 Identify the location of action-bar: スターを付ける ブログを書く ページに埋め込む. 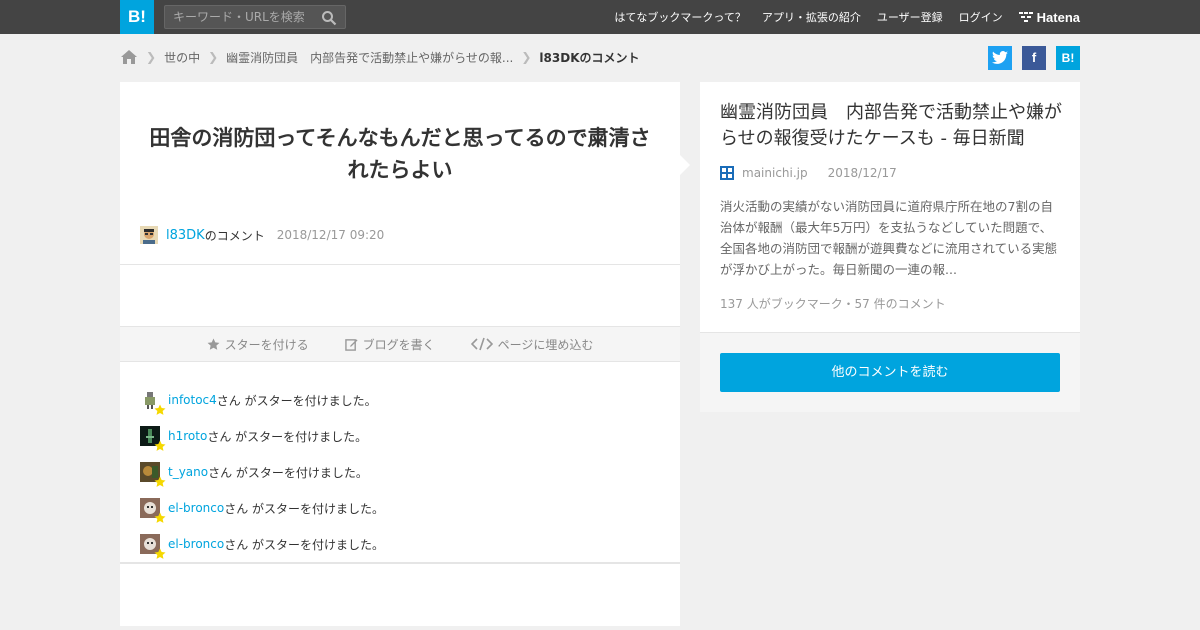
(400, 344).